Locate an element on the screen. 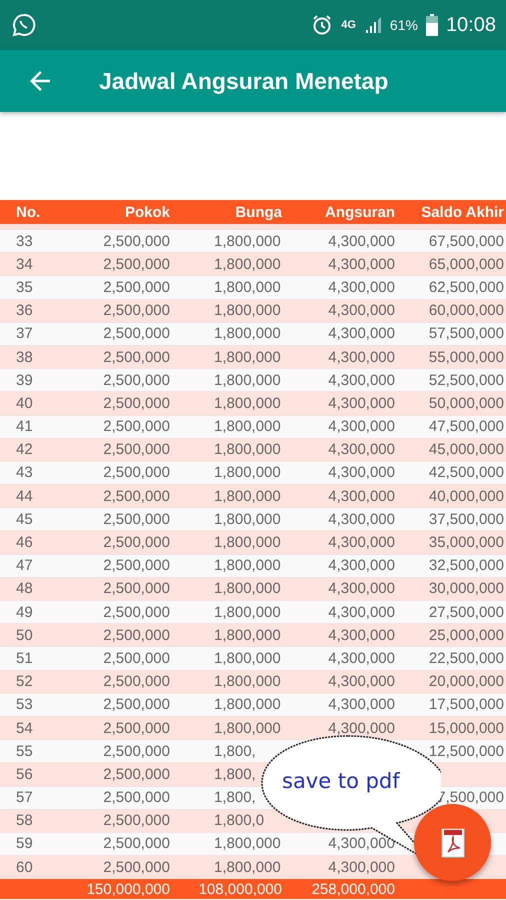  table-cell-text: 20,000,000 is located at coordinates (466, 681).